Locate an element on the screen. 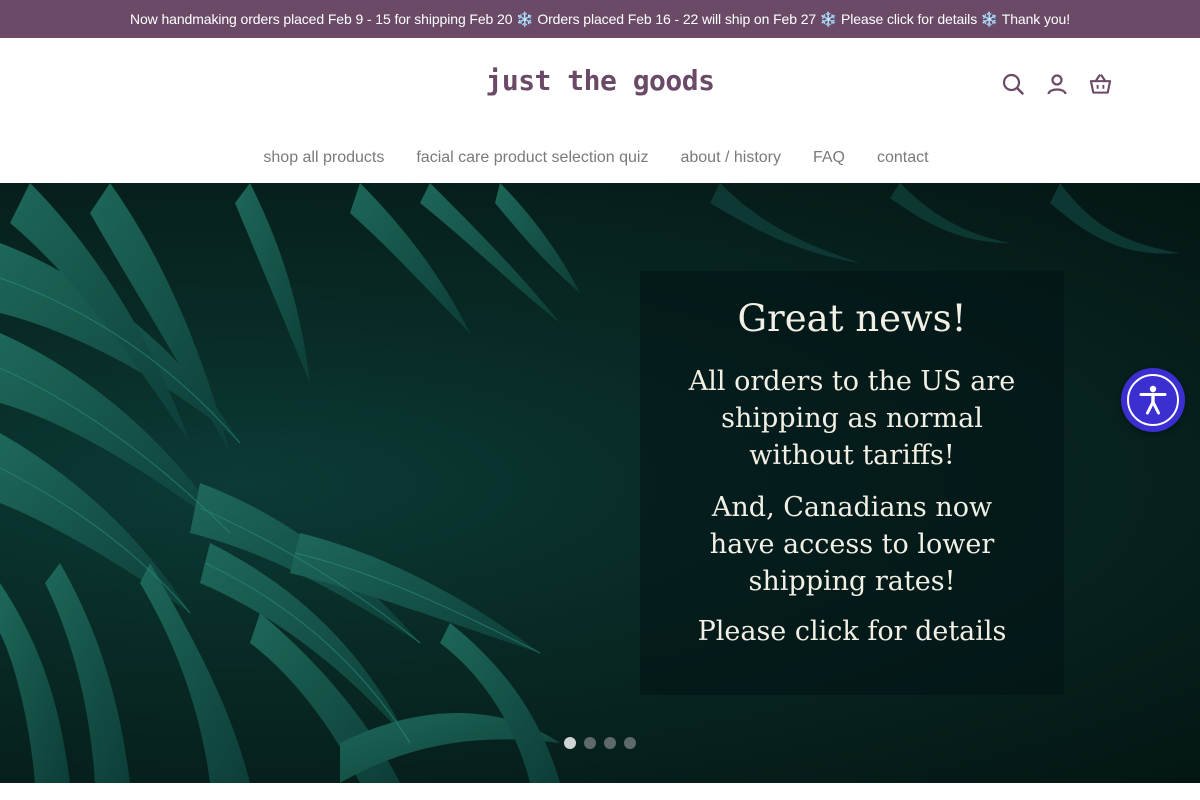 The height and width of the screenshot is (800, 1200). header-actions is located at coordinates (1056, 83).